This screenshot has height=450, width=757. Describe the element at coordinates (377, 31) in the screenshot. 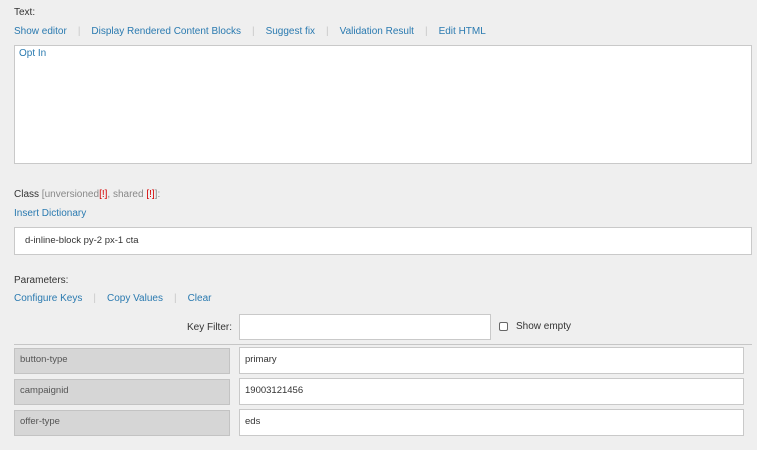

I see `validation-result-link: Validation Result` at that location.